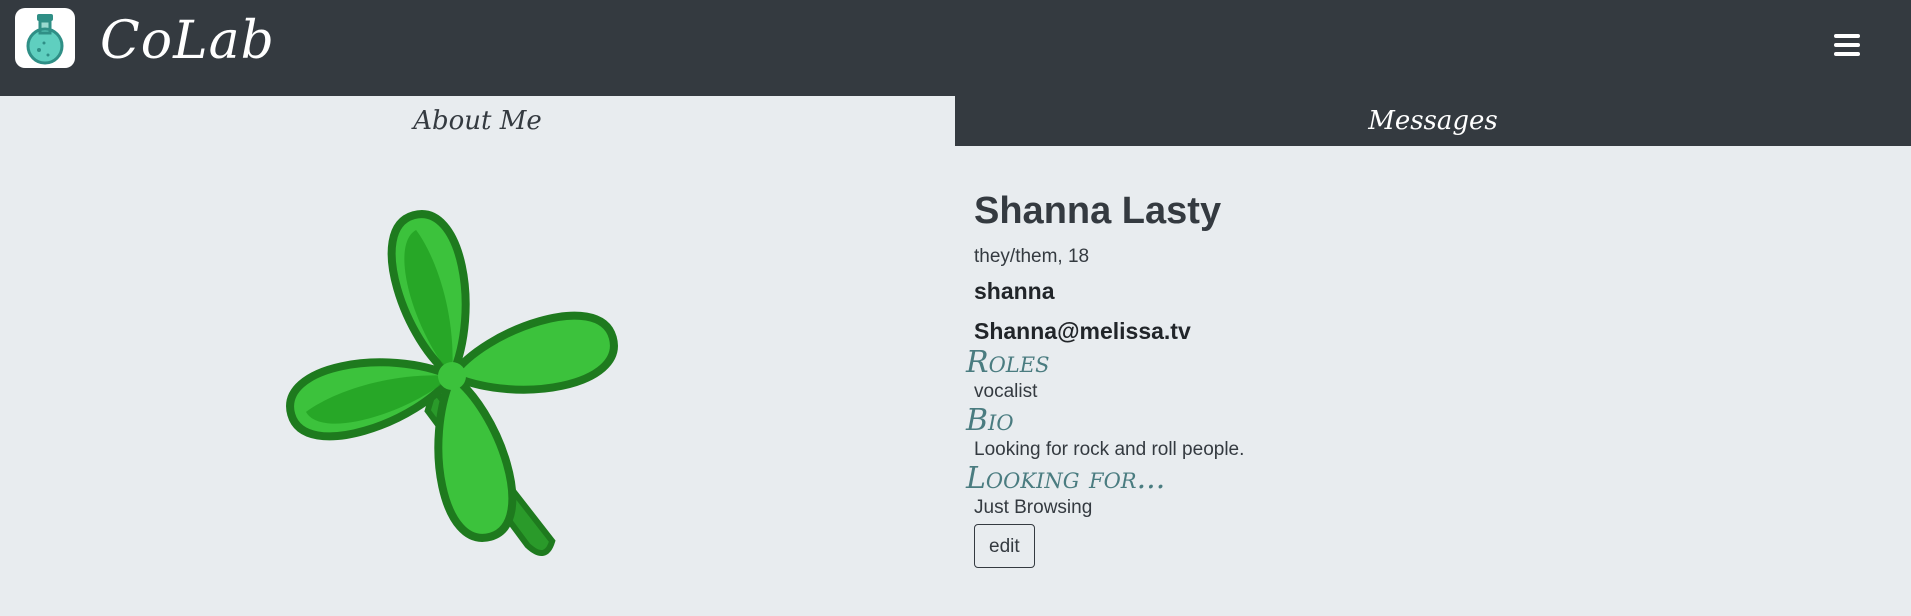  I want to click on roles-heading: Roles, so click(1008, 362).